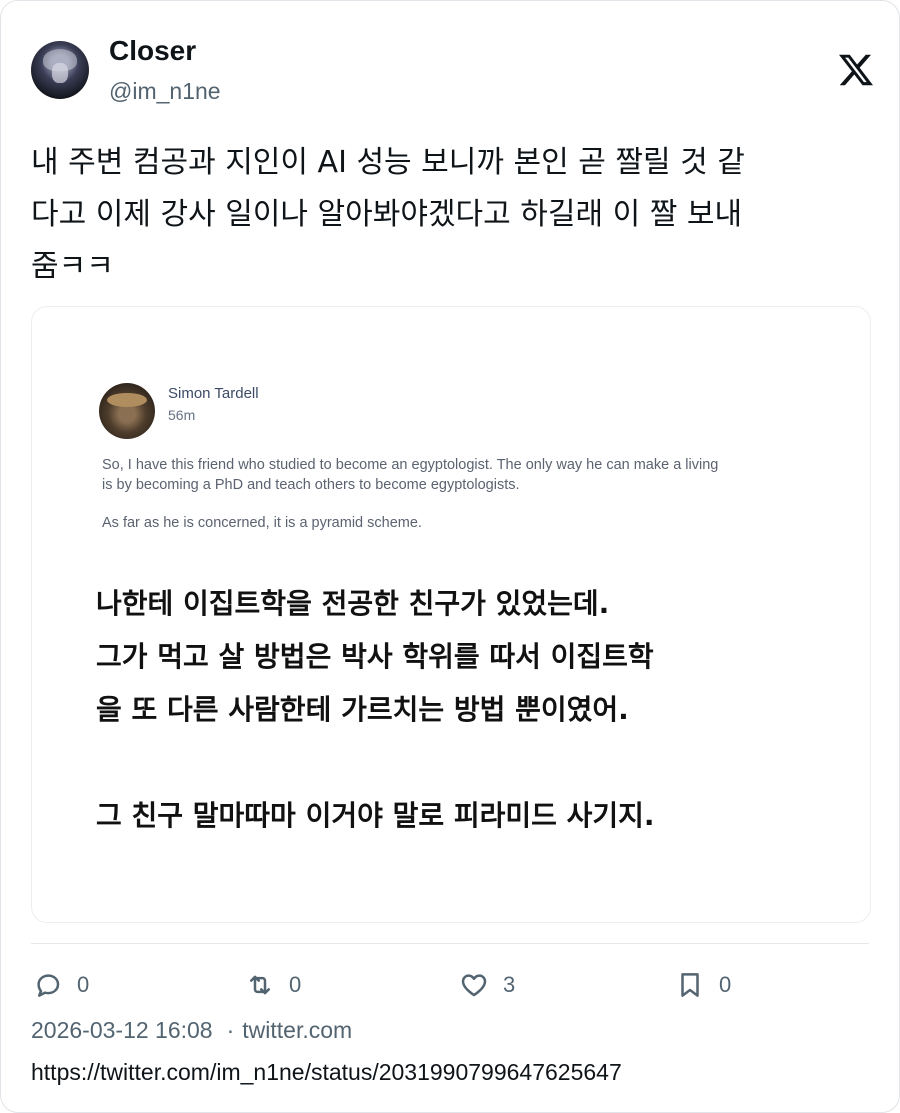 Image resolution: width=900 pixels, height=1113 pixels. What do you see at coordinates (273, 985) in the screenshot?
I see `retweet-button: 0` at bounding box center [273, 985].